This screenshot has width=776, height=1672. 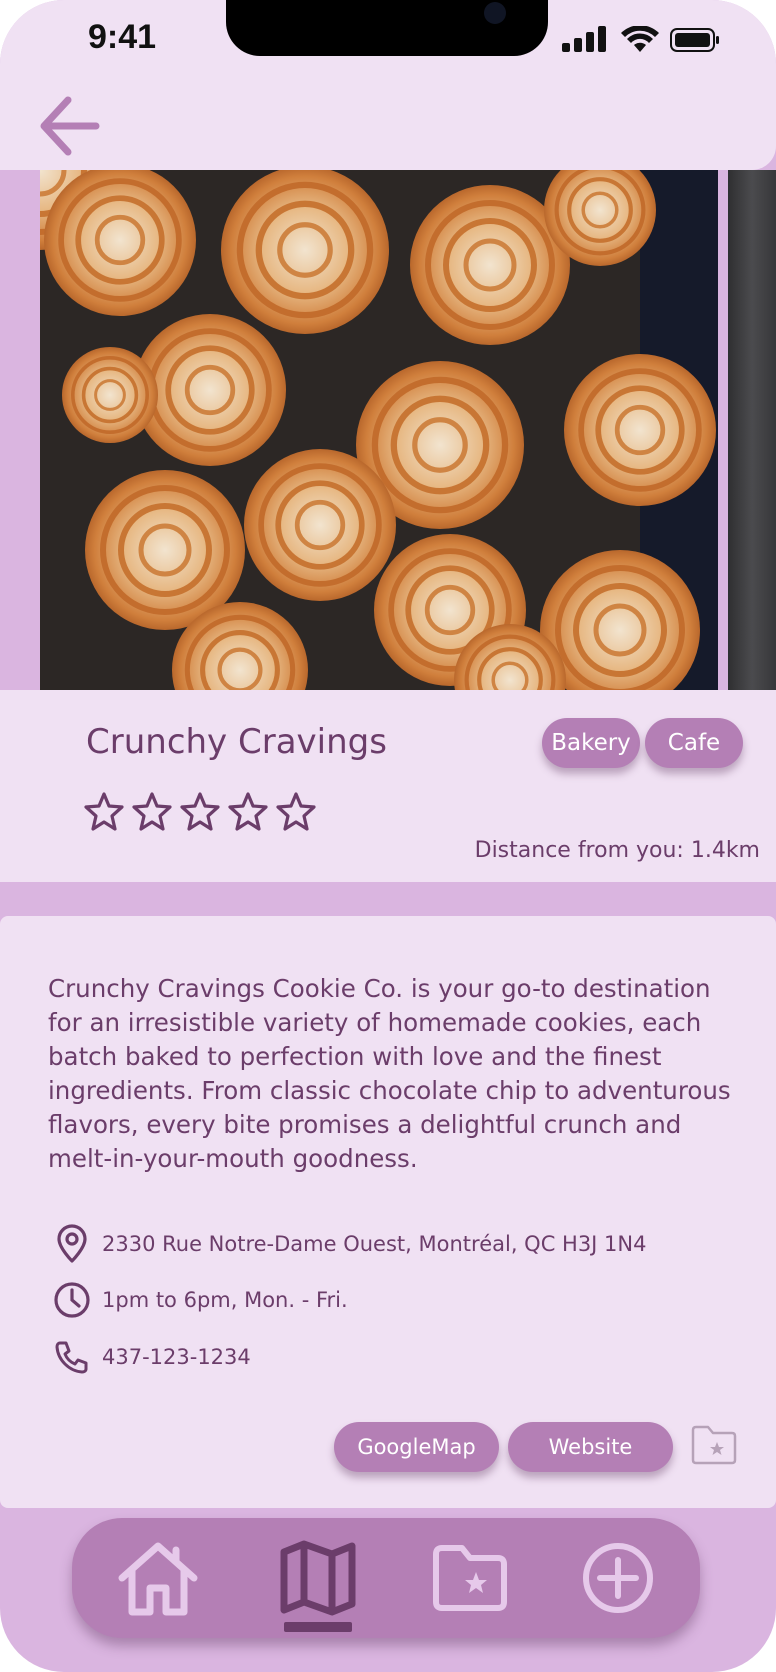 I want to click on arrow-left-icon, so click(x=70, y=126).